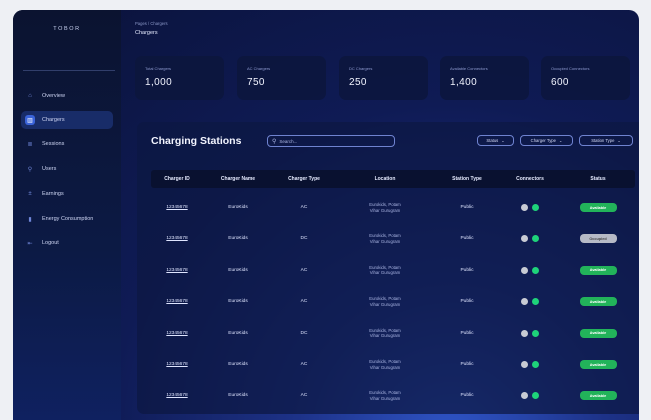 The height and width of the screenshot is (420, 651). I want to click on sidebar-item-label: Energy Consumption, so click(68, 219).